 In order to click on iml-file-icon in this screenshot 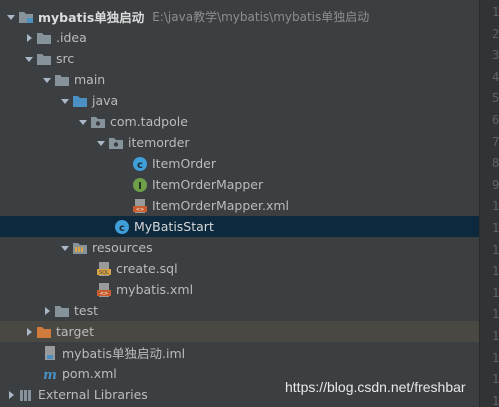, I will do `click(50, 353)`.